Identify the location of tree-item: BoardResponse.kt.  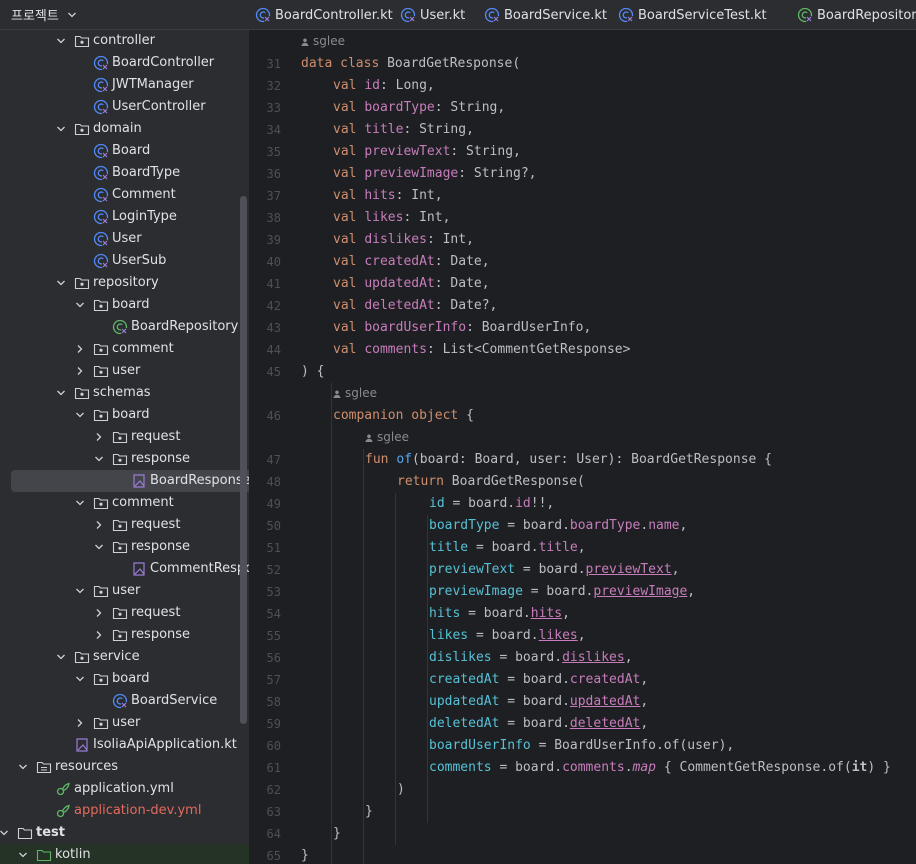
(130, 481).